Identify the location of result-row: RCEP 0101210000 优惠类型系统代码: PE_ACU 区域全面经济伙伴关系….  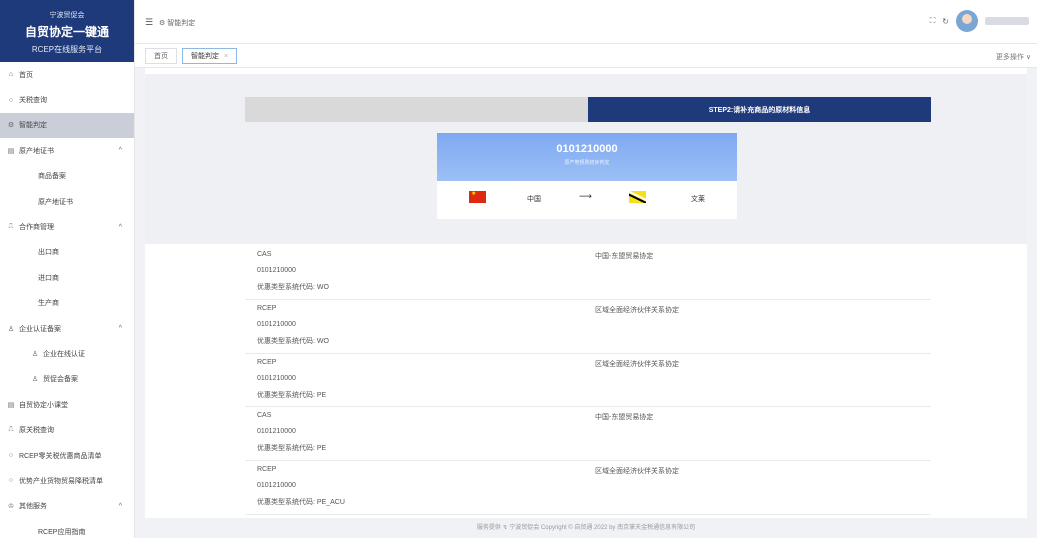
(588, 488).